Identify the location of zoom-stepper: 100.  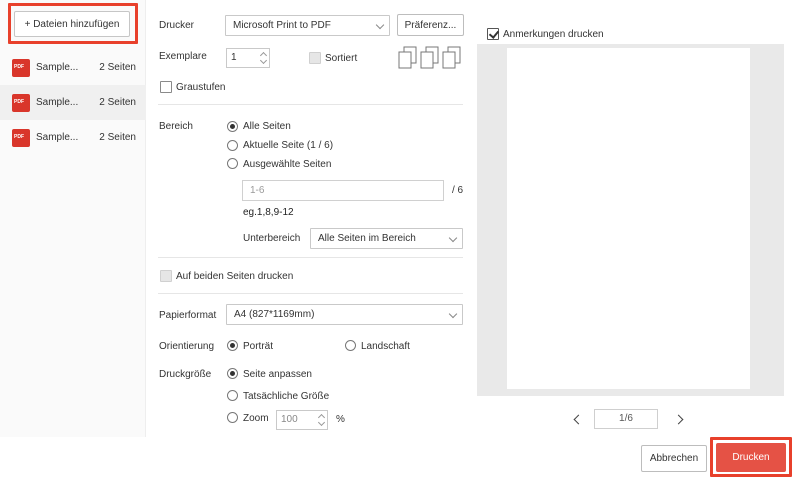
(302, 420).